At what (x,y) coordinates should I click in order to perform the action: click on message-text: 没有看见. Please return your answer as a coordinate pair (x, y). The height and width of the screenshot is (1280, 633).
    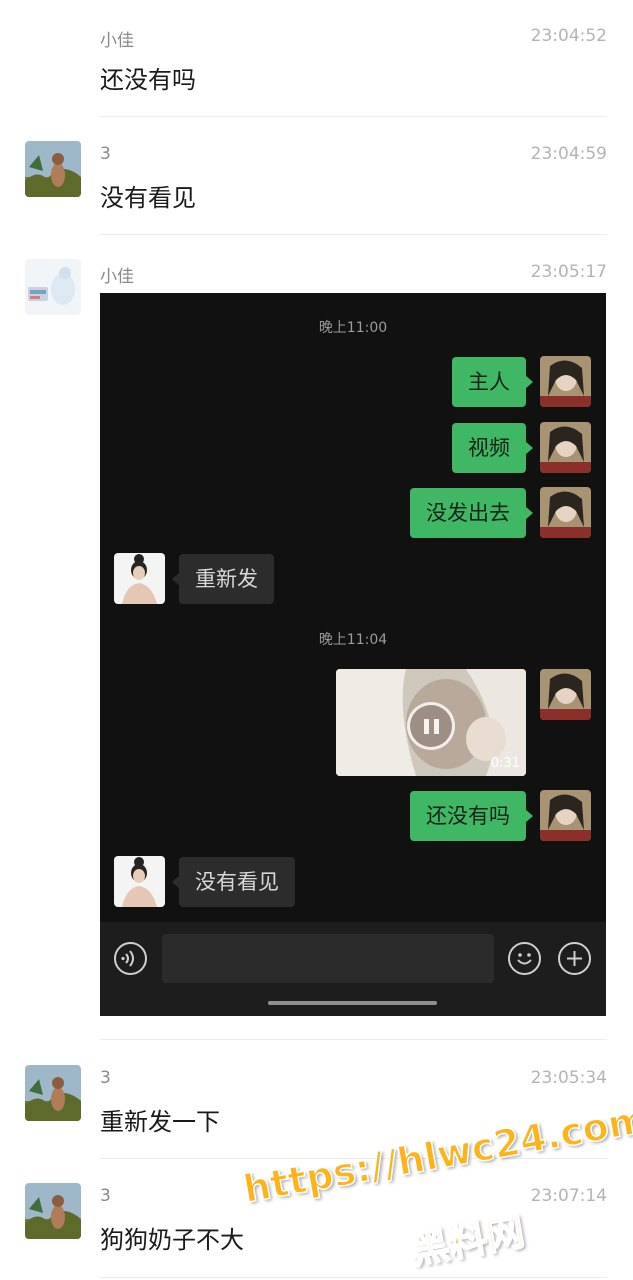
    Looking at the image, I should click on (148, 195).